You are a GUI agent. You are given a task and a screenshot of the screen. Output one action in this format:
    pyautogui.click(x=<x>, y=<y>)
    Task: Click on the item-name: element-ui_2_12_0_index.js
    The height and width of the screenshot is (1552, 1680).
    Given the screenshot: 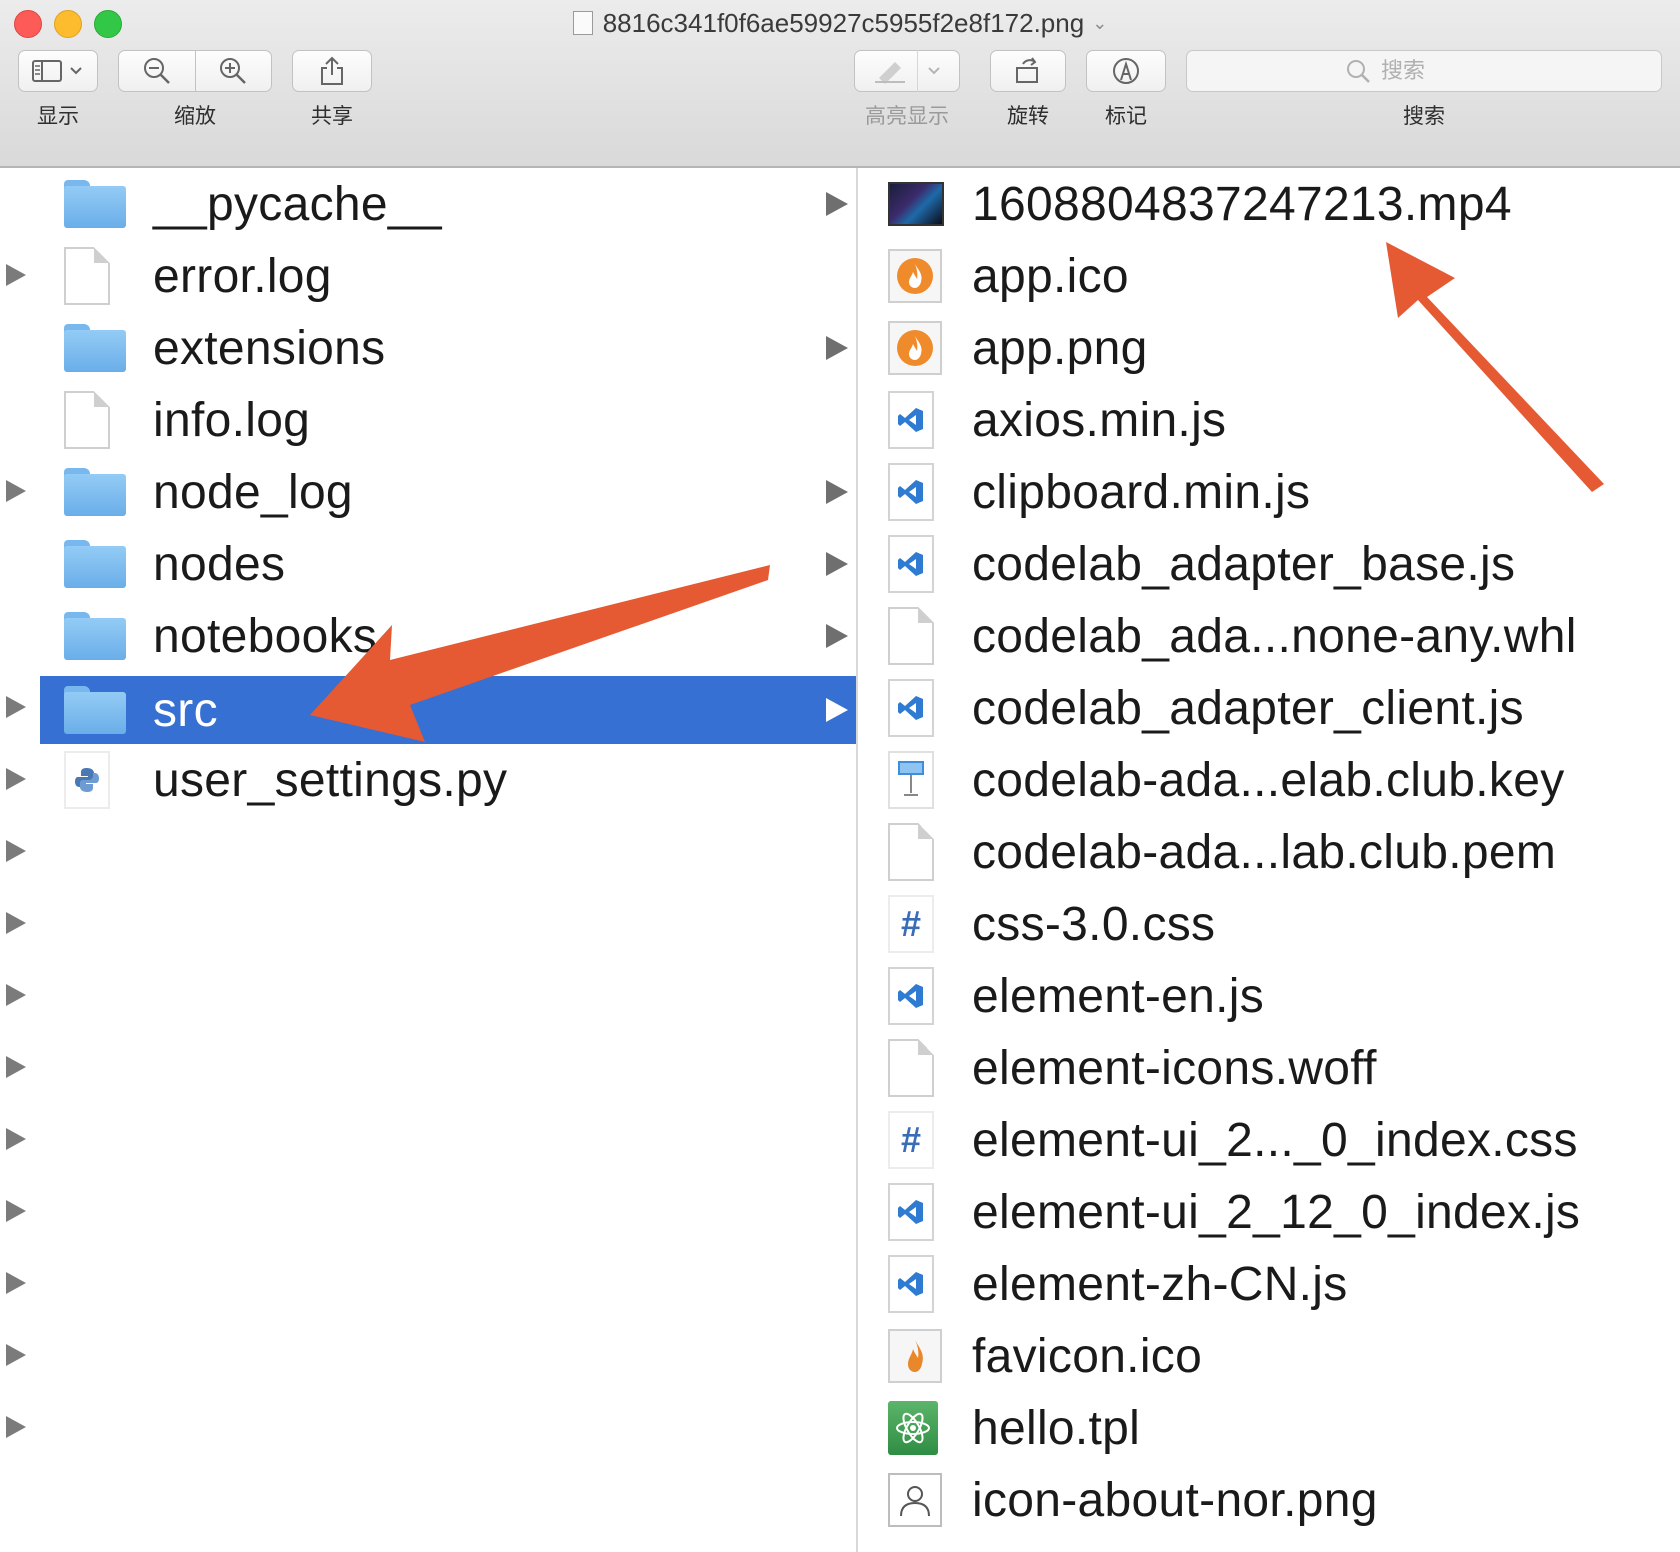 What is the action you would take?
    pyautogui.click(x=1276, y=1212)
    